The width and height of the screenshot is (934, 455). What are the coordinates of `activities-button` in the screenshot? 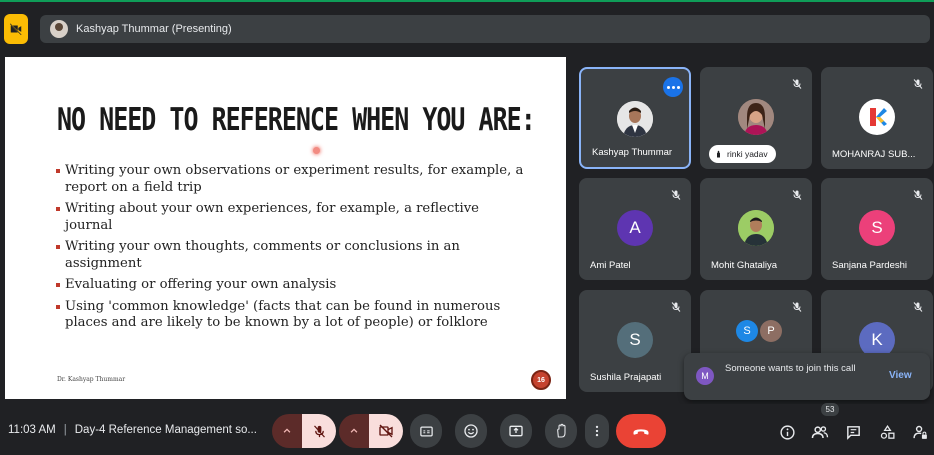 It's located at (887, 432).